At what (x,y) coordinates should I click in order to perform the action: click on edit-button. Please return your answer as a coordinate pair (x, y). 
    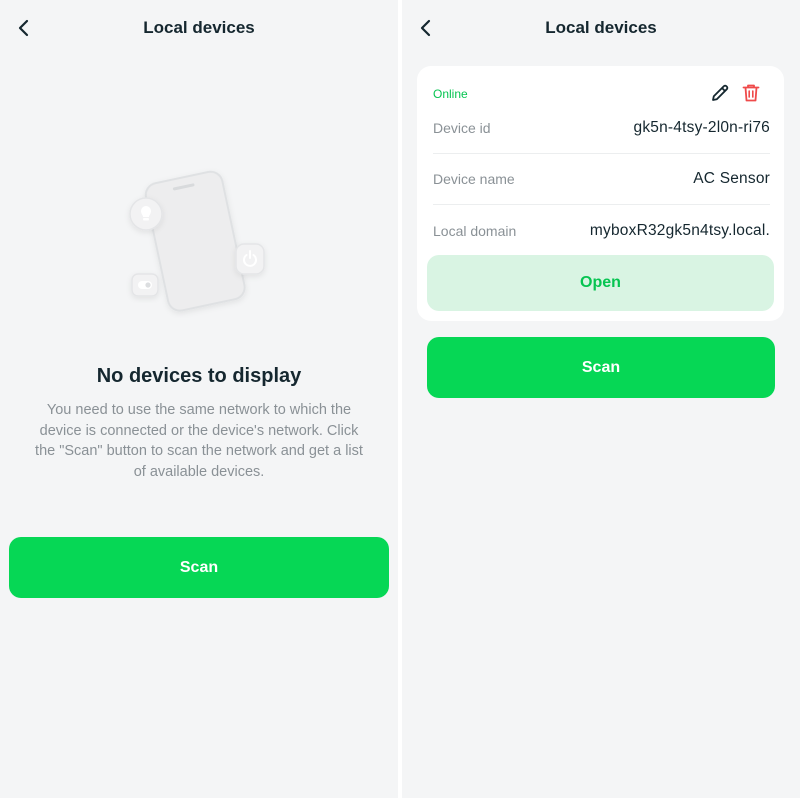
    Looking at the image, I should click on (720, 93).